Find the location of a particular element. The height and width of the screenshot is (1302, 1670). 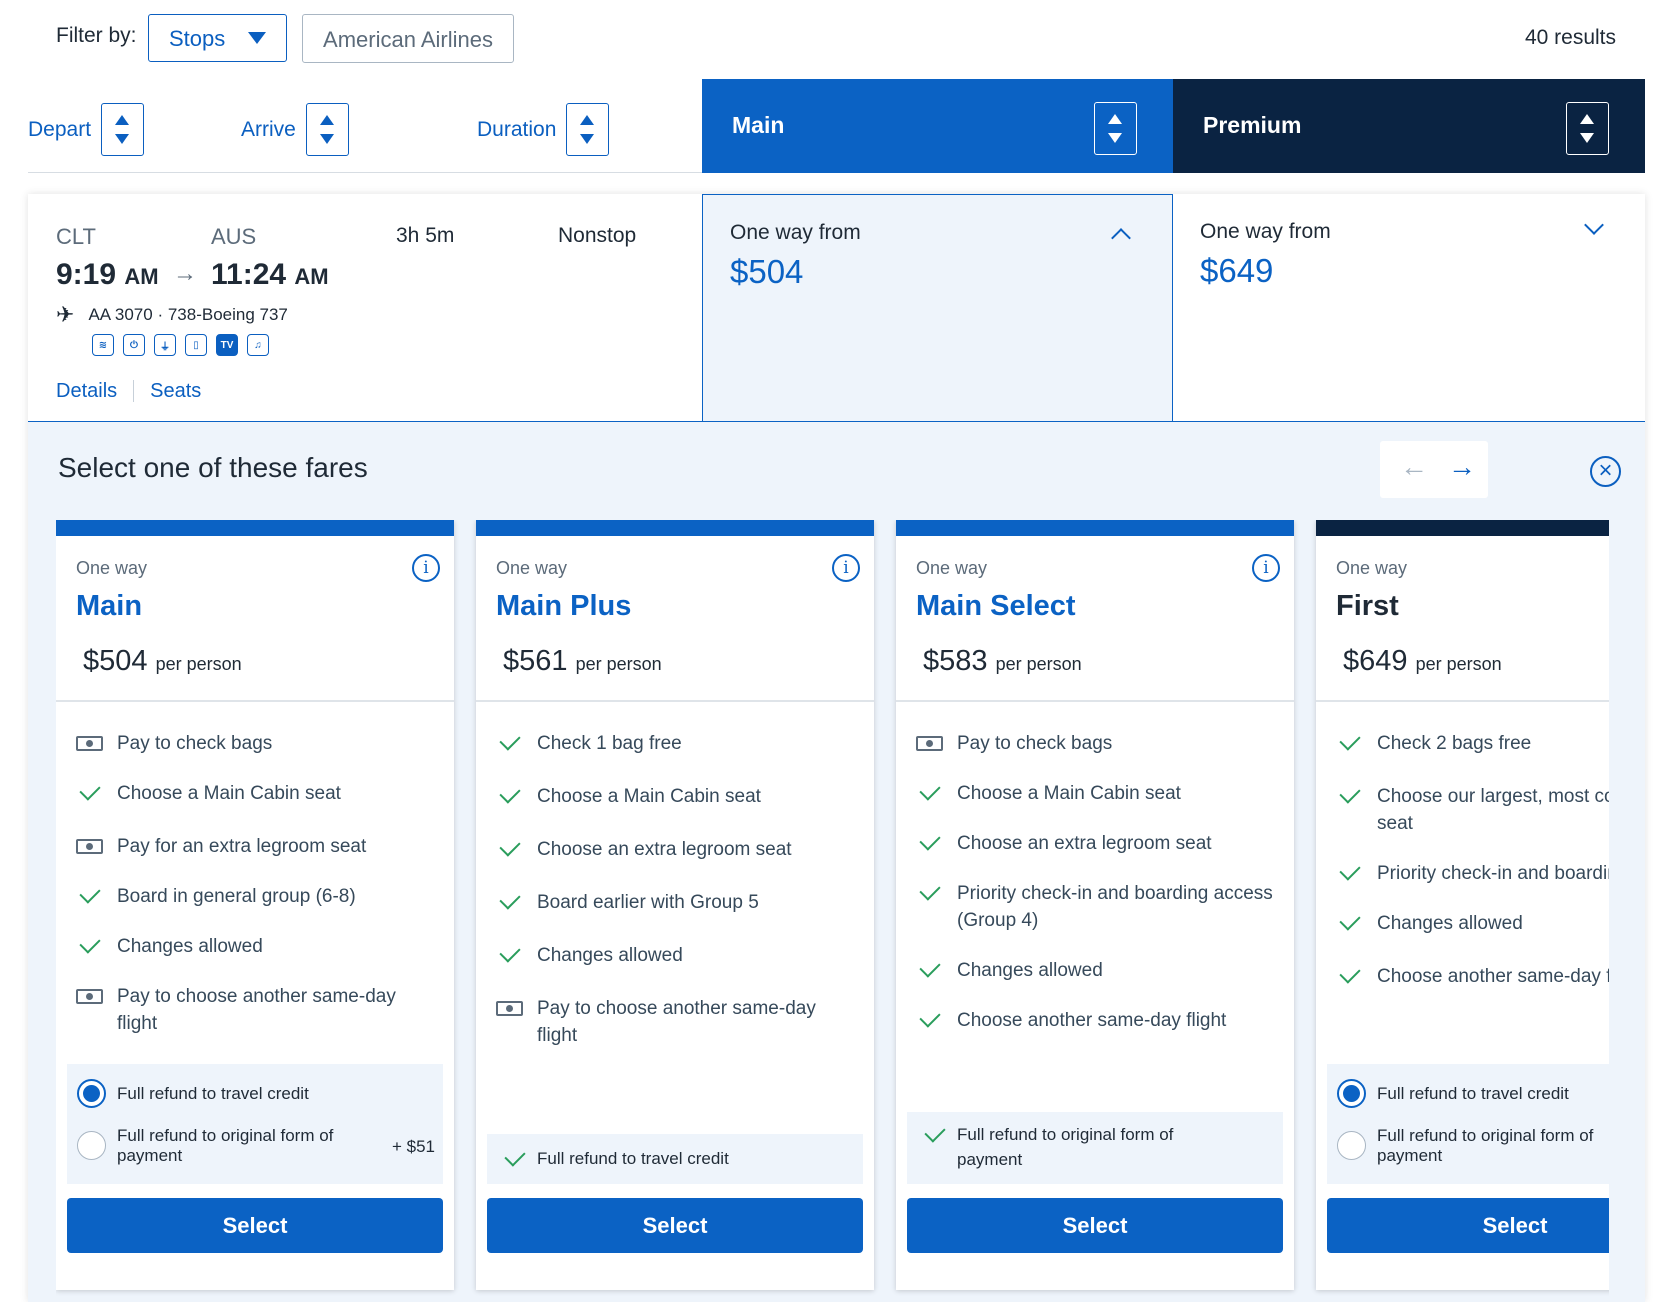

arrow-right-icon: → is located at coordinates (1462, 467).